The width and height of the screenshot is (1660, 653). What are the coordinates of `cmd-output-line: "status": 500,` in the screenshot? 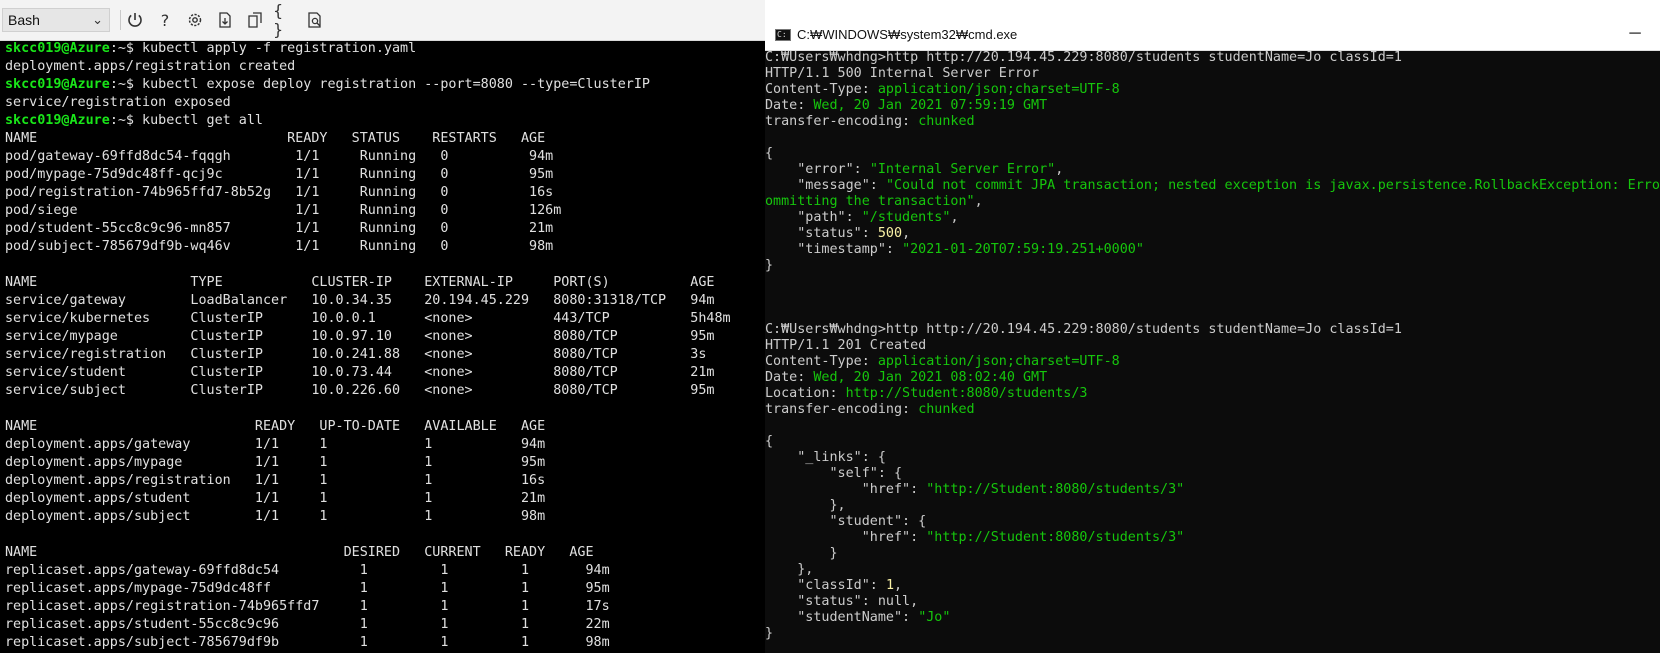 It's located at (1212, 234).